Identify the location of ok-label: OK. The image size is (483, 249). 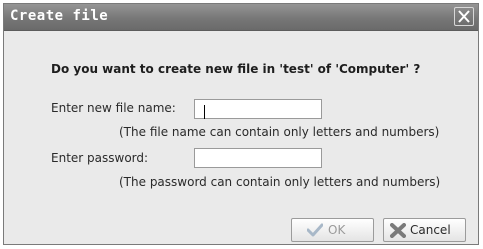
(337, 230).